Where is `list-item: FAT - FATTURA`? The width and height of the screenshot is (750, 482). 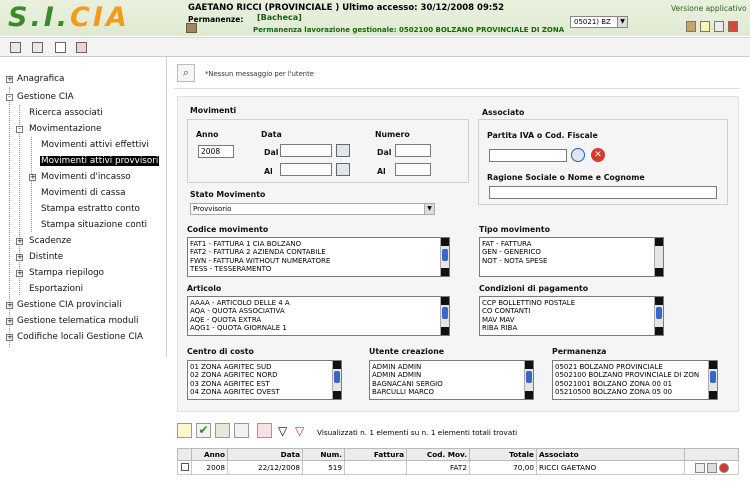
list-item: FAT - FATTURA is located at coordinates (572, 244).